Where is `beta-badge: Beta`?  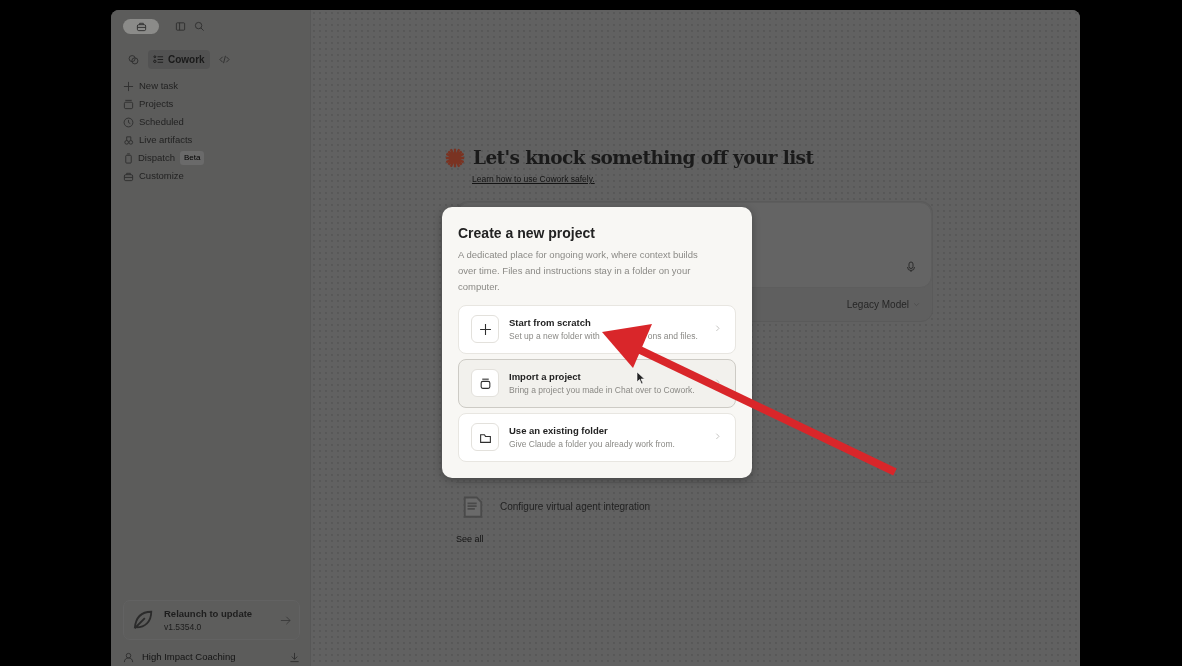
beta-badge: Beta is located at coordinates (192, 158).